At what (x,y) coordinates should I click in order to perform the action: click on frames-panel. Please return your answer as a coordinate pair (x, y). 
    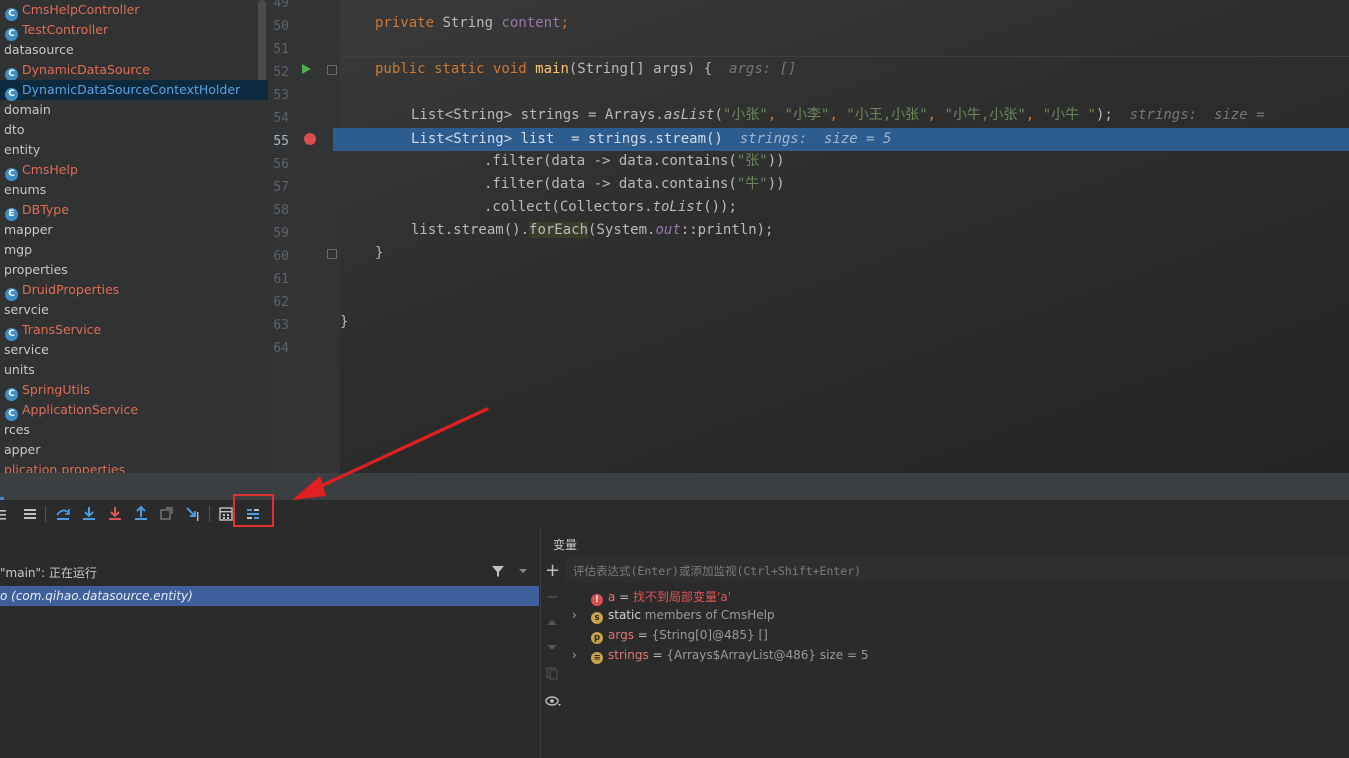
    Looking at the image, I should click on (269, 643).